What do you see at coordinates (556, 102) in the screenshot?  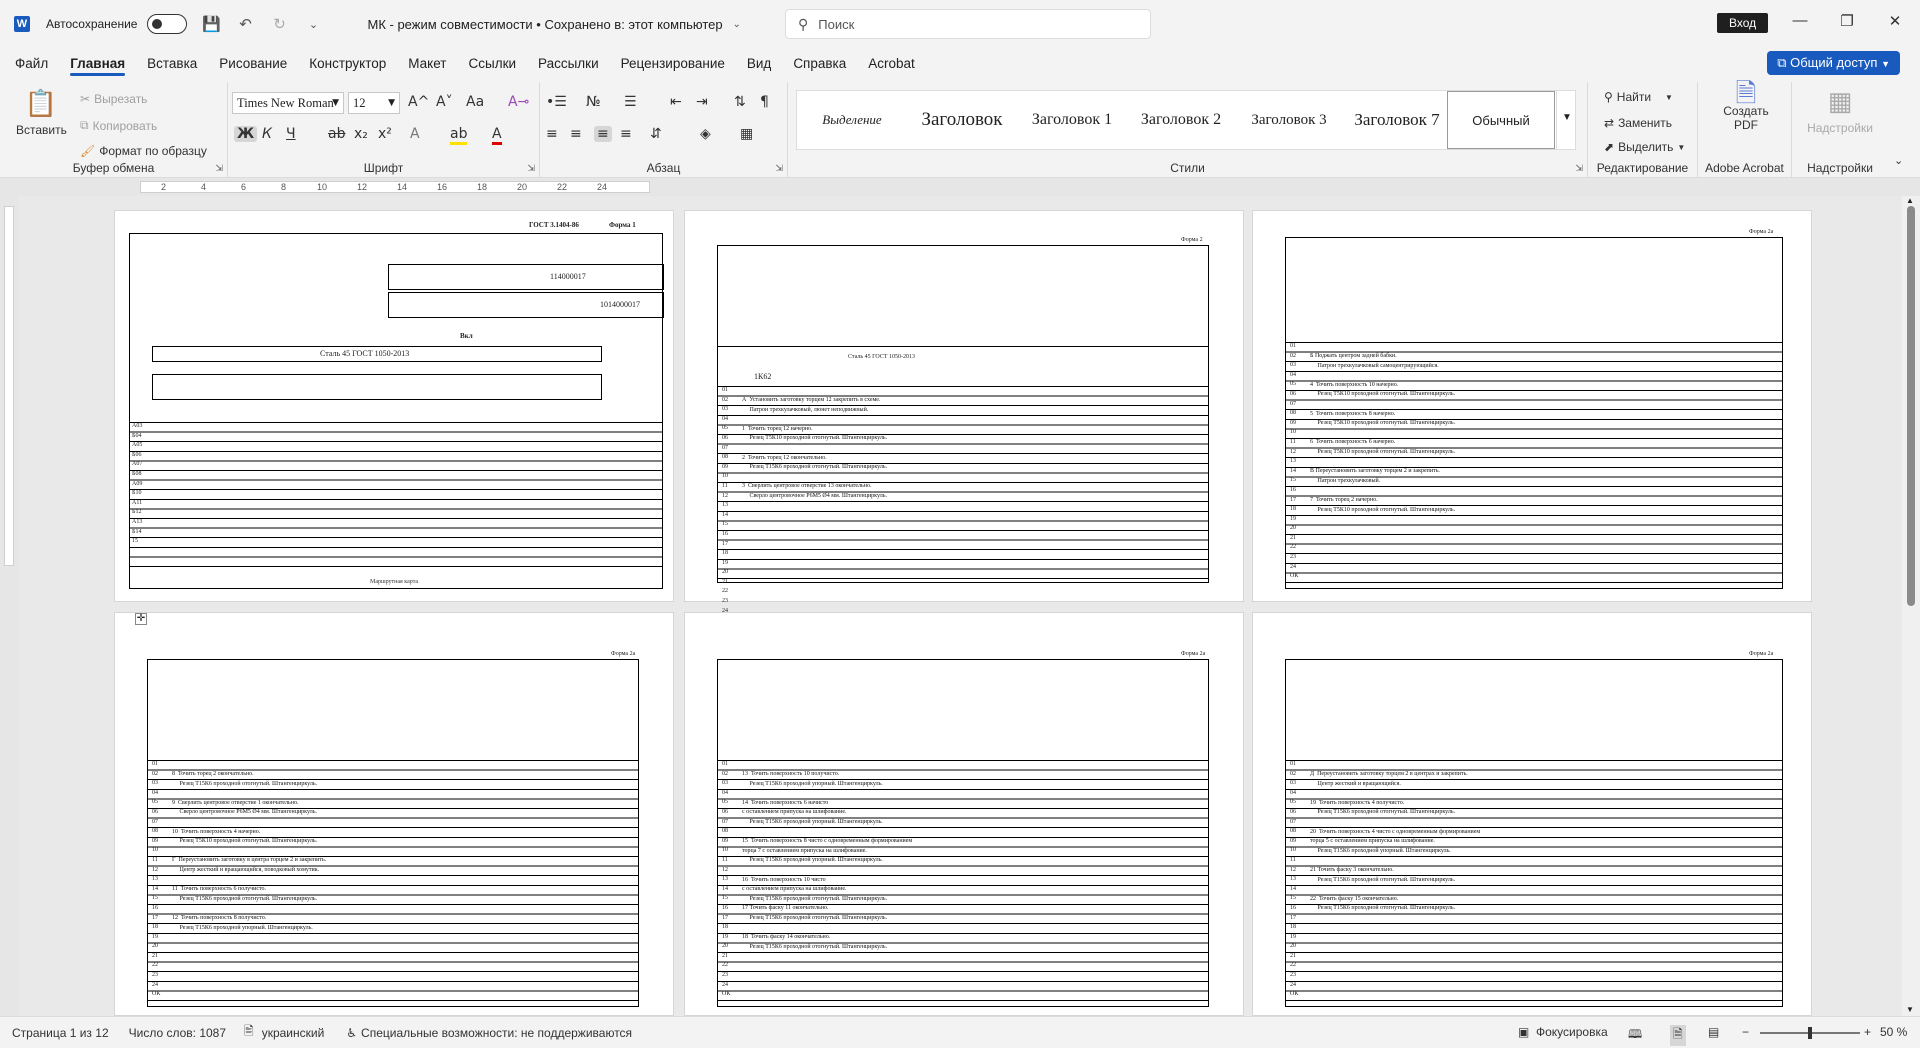 I see `bullets-icon: •☰` at bounding box center [556, 102].